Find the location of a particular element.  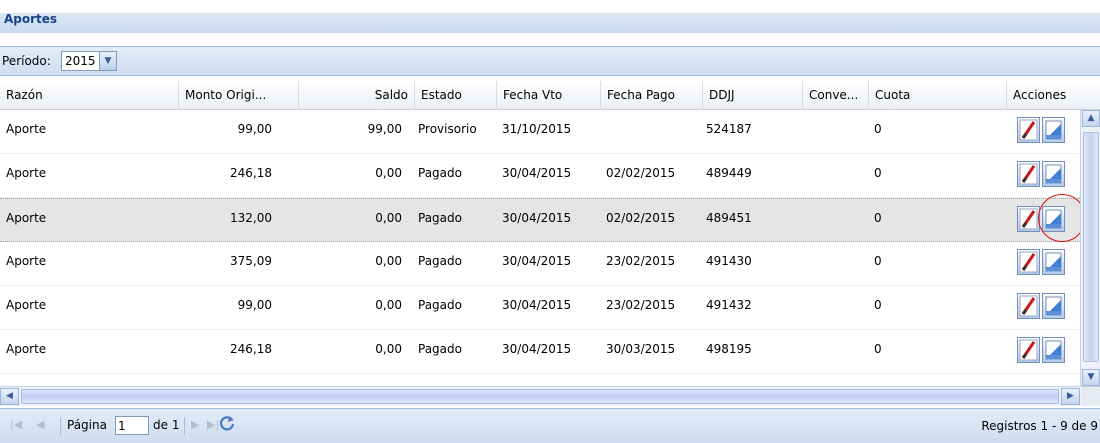

column-header-saldo: Saldo is located at coordinates (356, 95).